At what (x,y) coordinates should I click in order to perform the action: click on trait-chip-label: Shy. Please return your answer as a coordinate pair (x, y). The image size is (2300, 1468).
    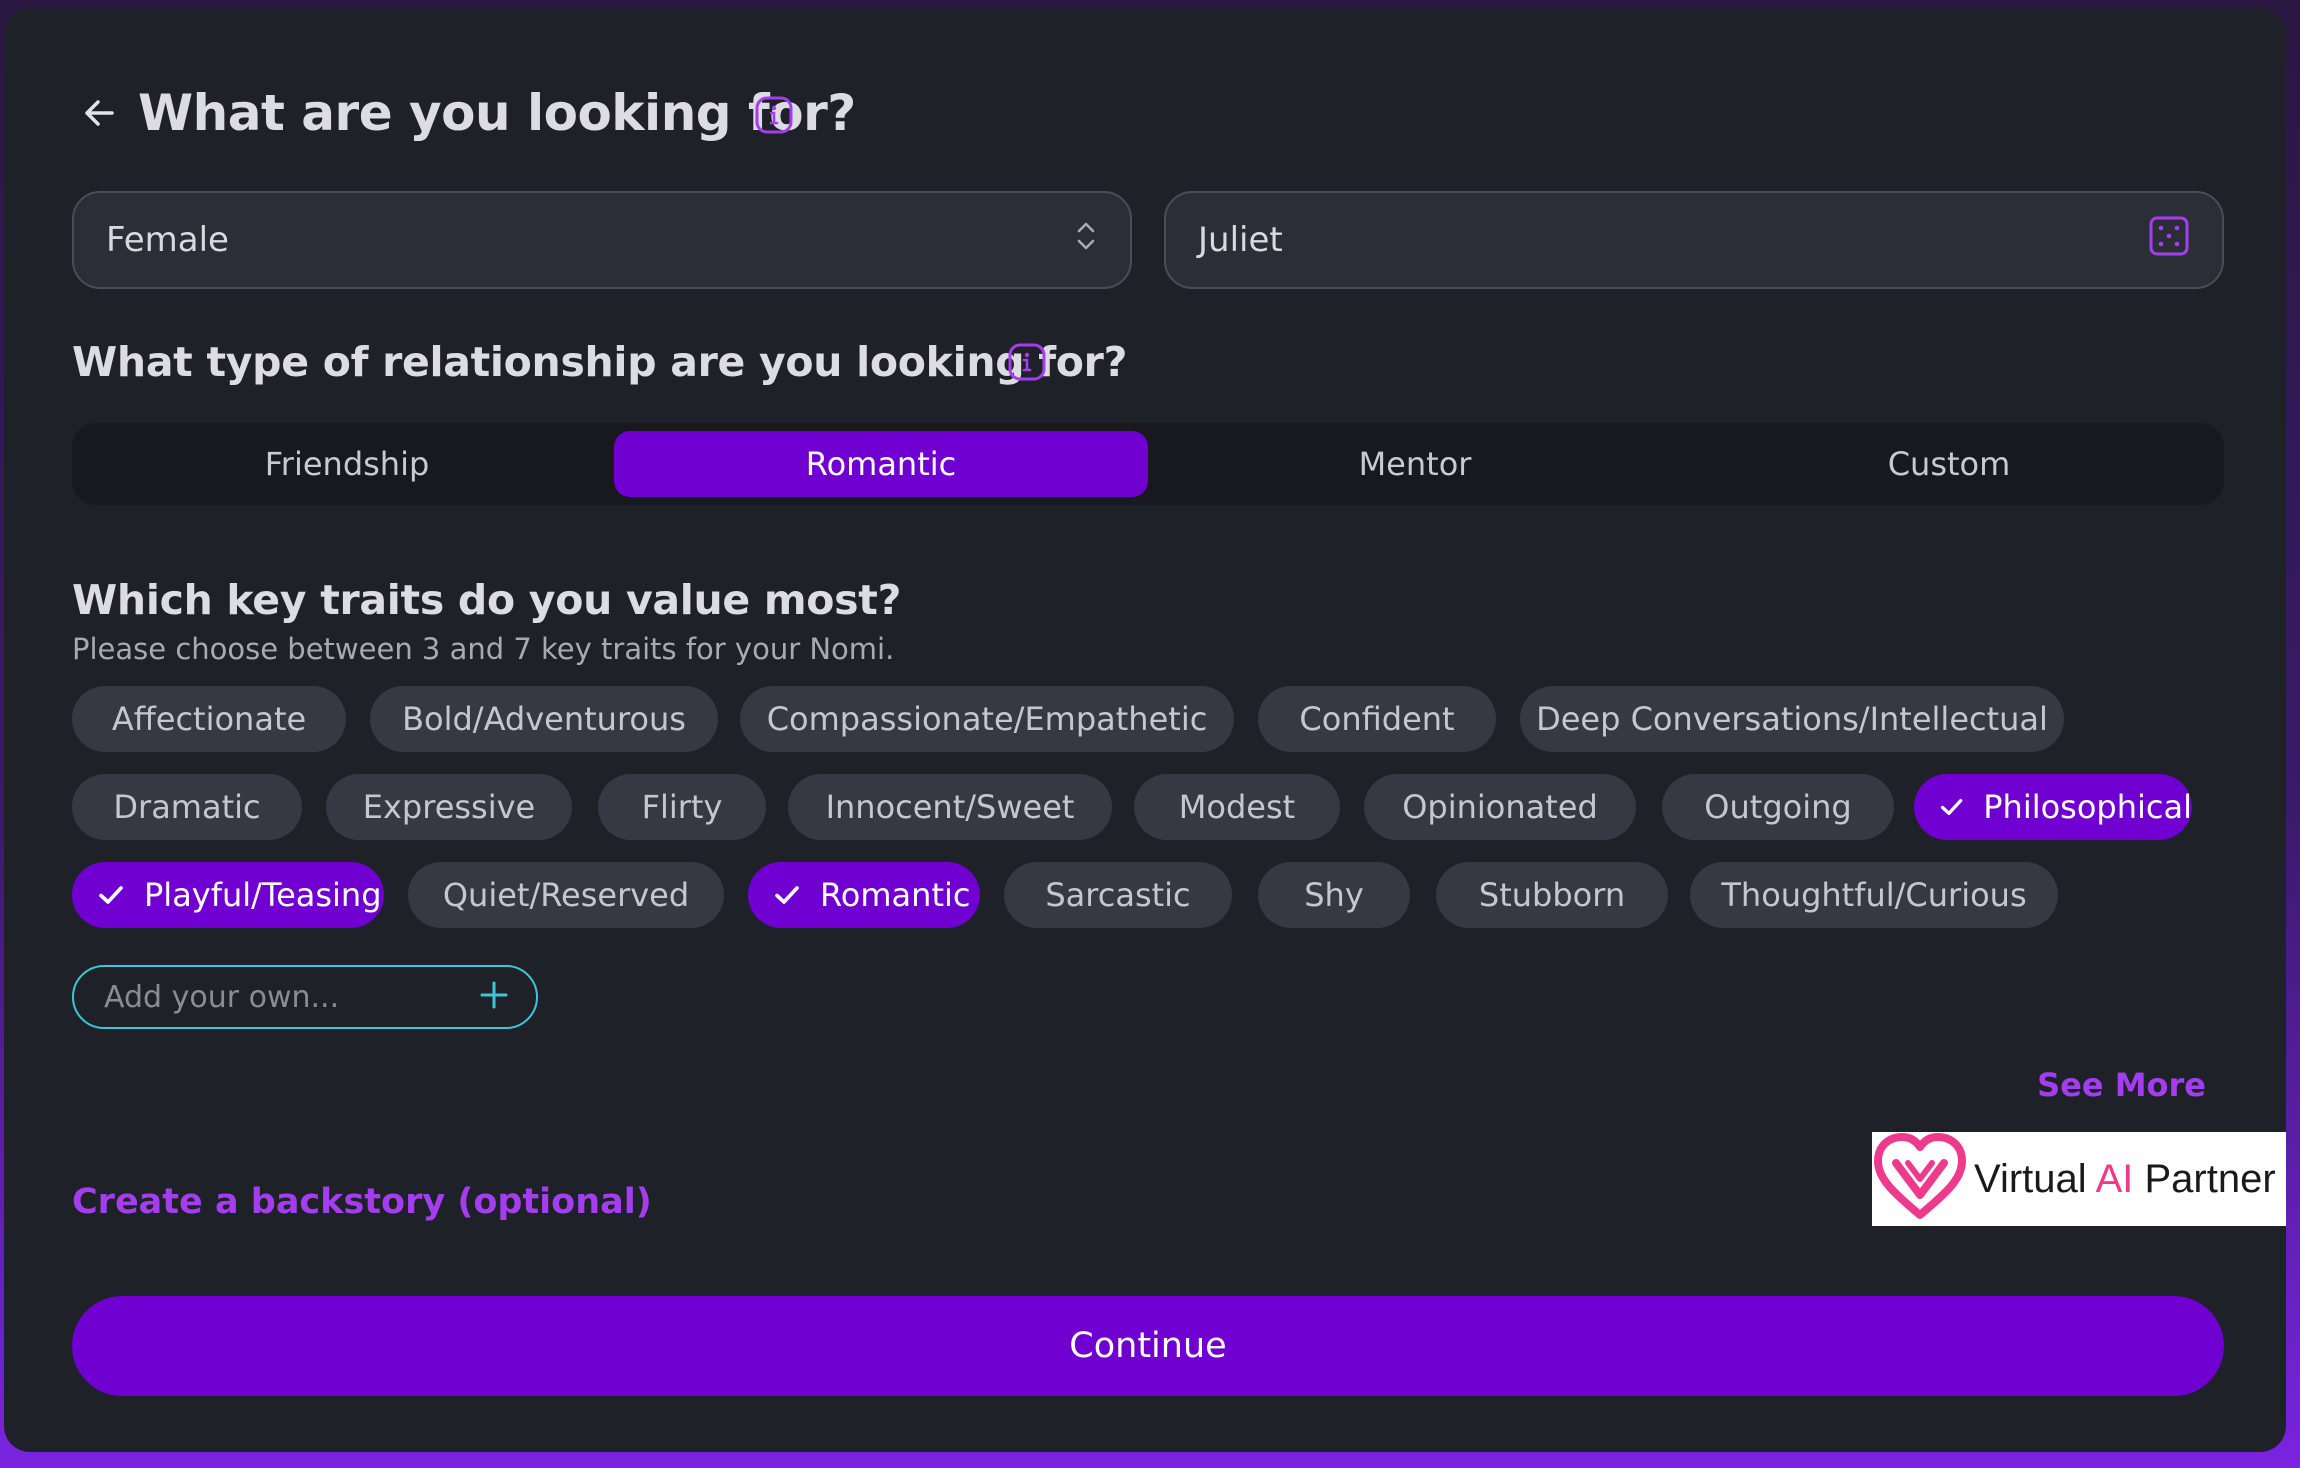
    Looking at the image, I should click on (1334, 895).